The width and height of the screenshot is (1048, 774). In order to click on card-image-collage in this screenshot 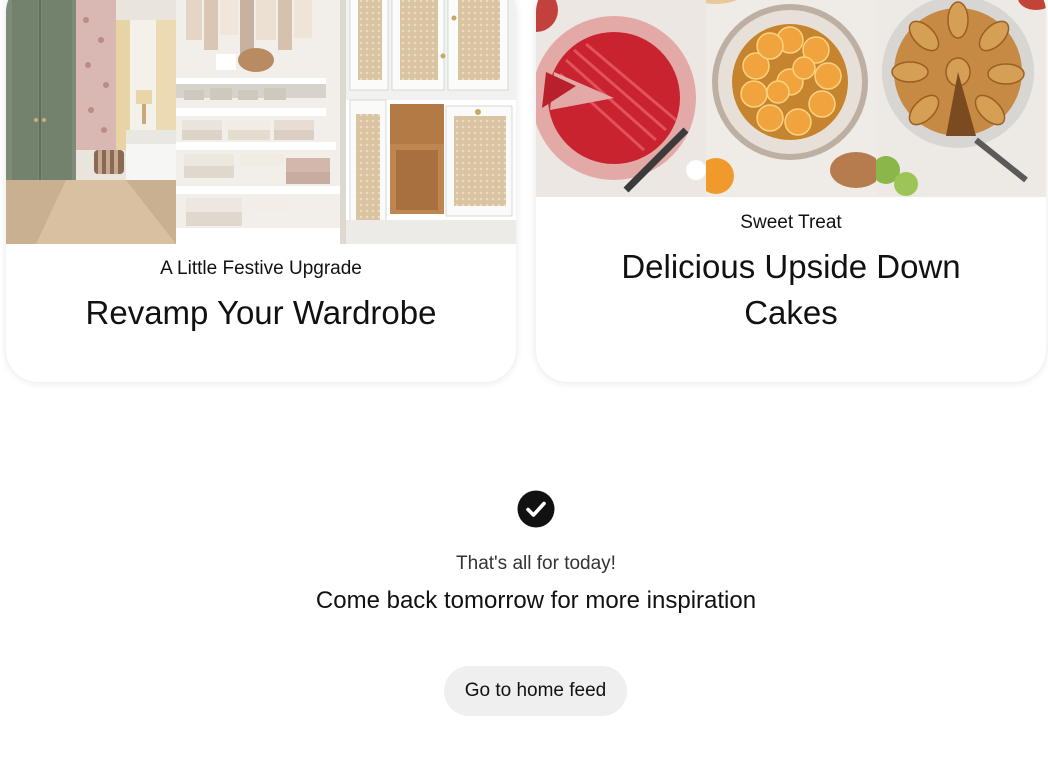, I will do `click(791, 98)`.